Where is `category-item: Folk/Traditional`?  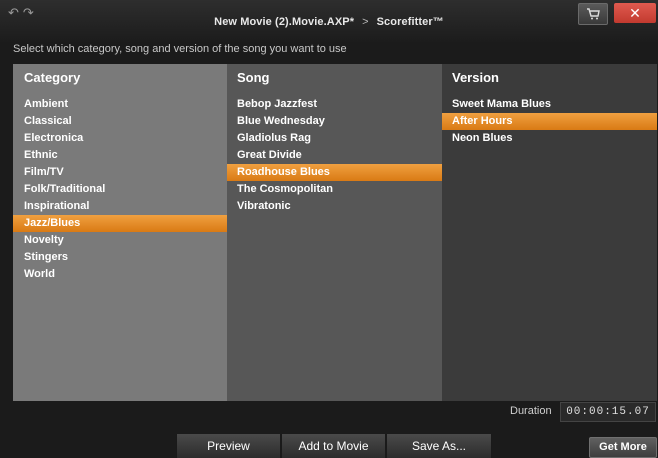
category-item: Folk/Traditional is located at coordinates (120, 189).